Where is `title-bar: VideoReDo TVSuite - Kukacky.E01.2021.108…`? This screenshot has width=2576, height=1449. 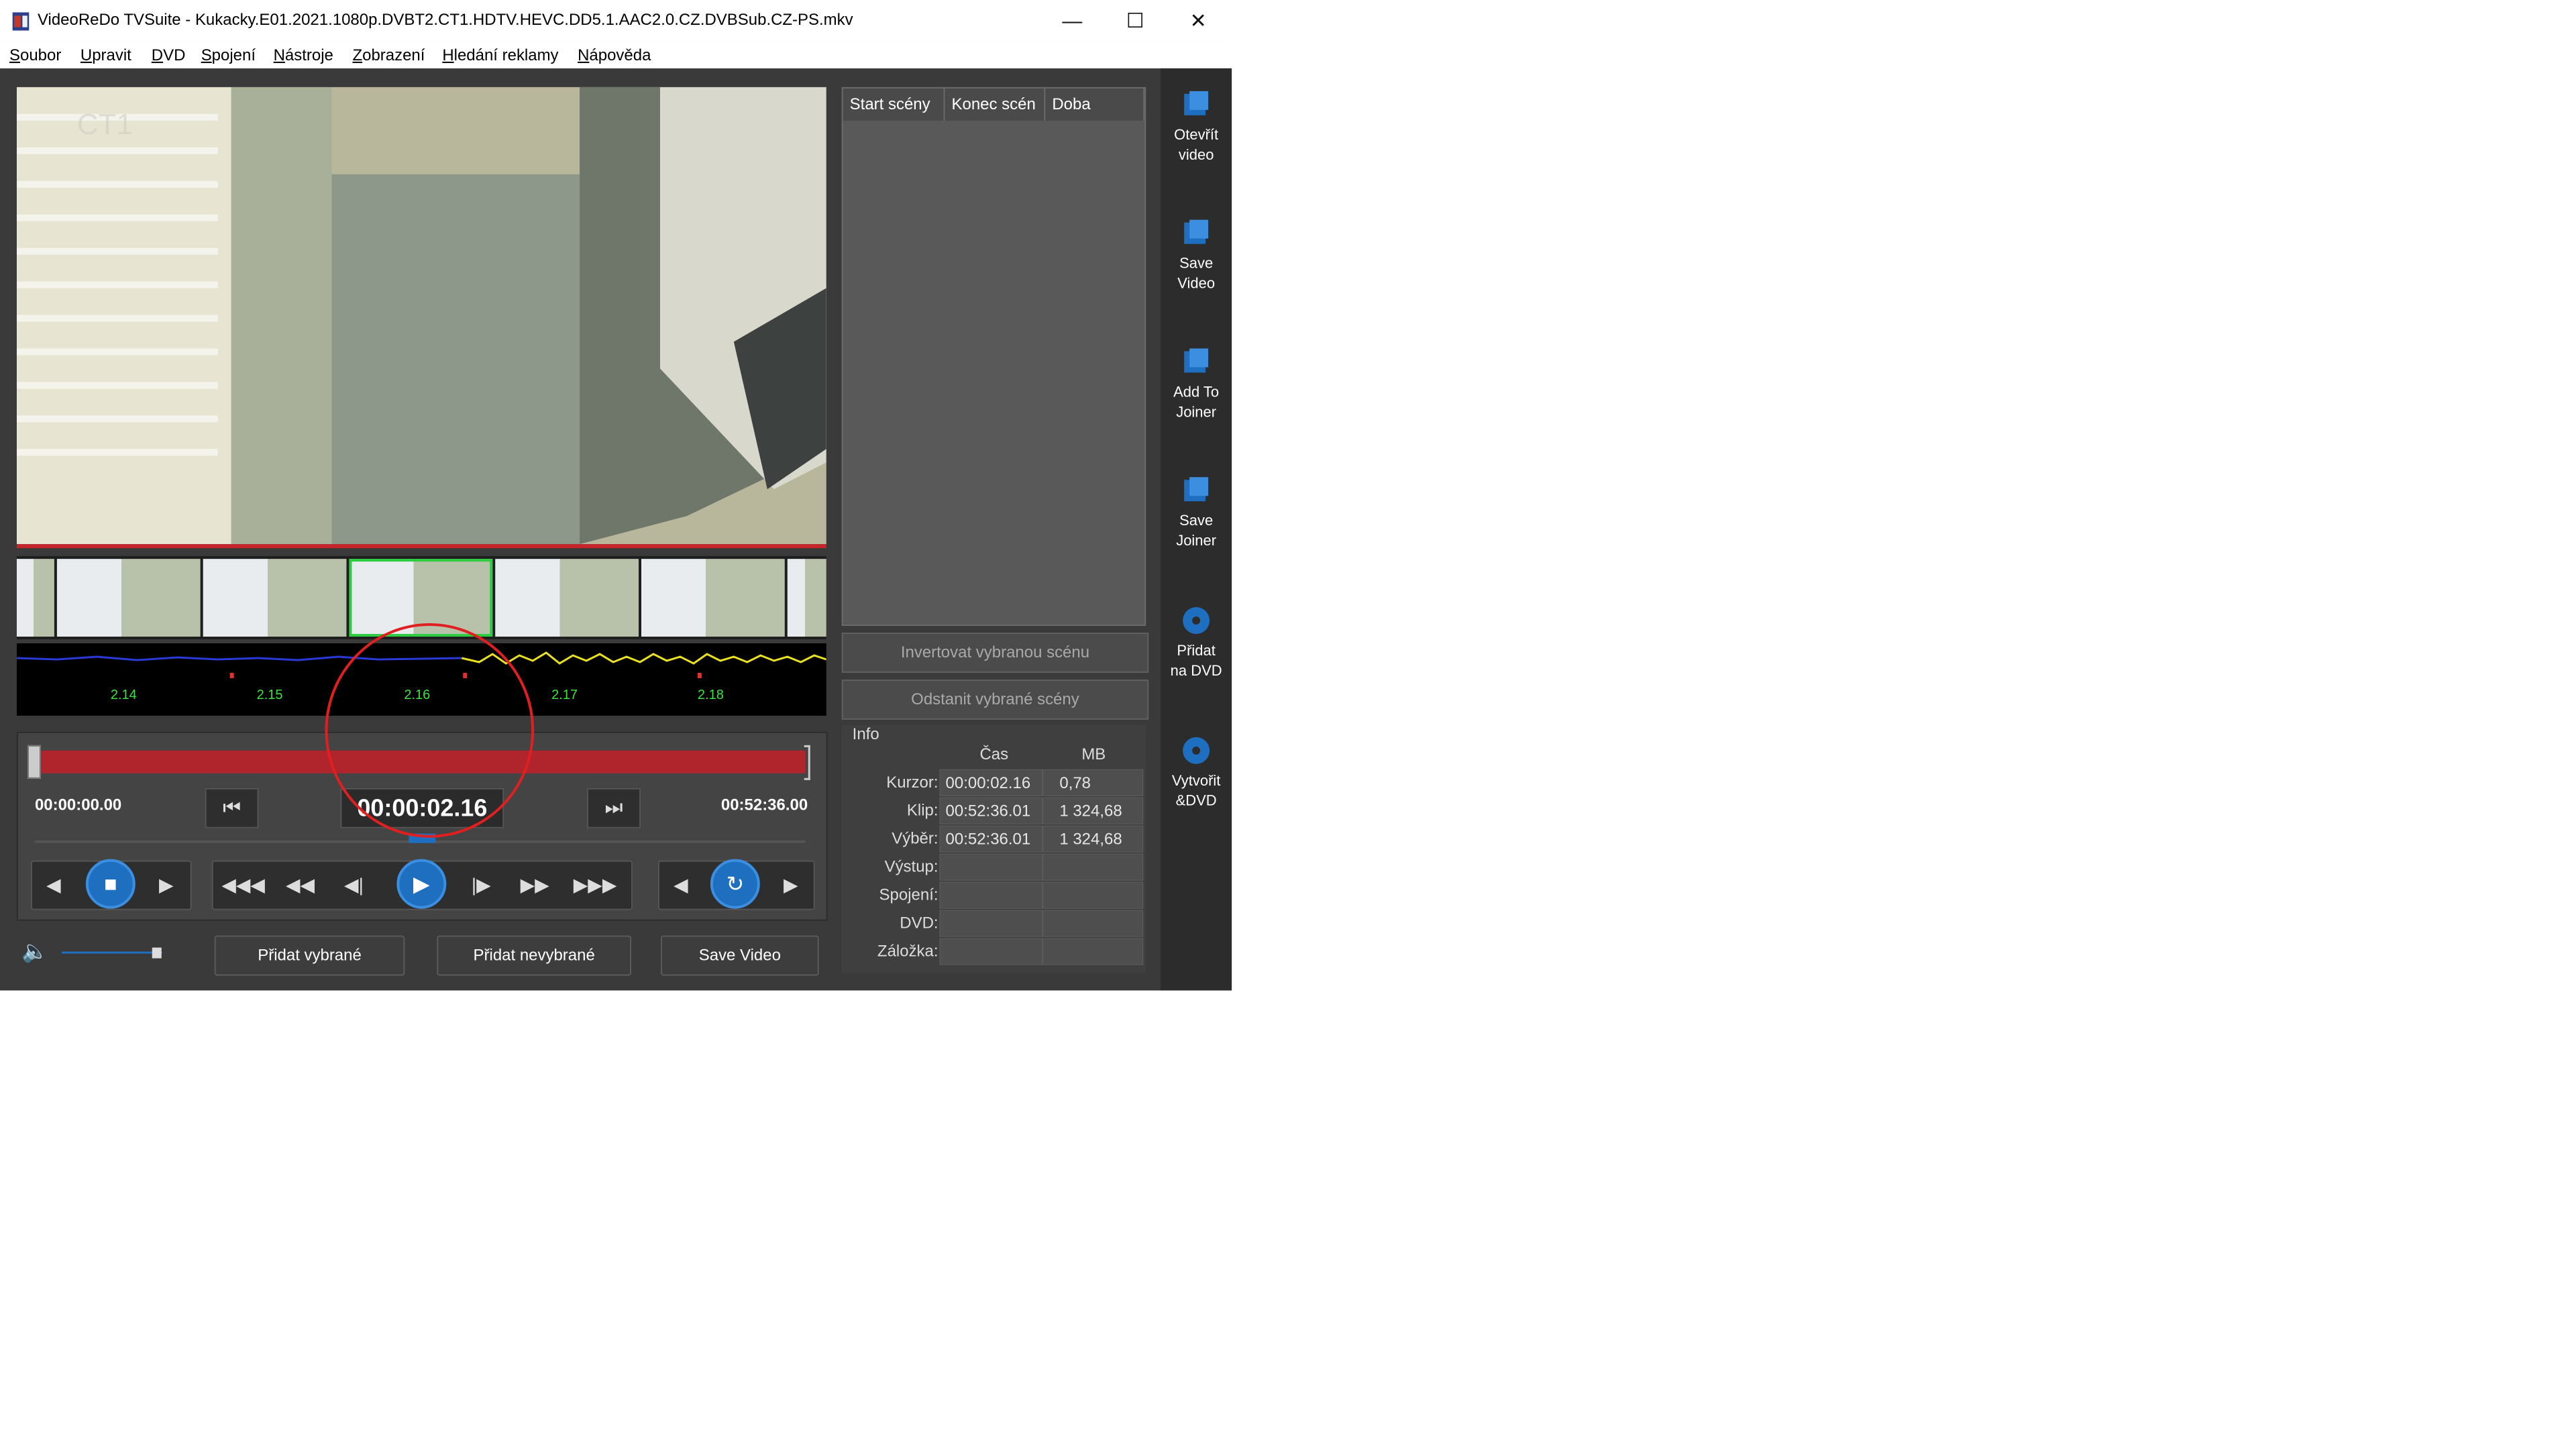
title-bar: VideoReDo TVSuite - Kukacky.E01.2021.108… is located at coordinates (616, 22).